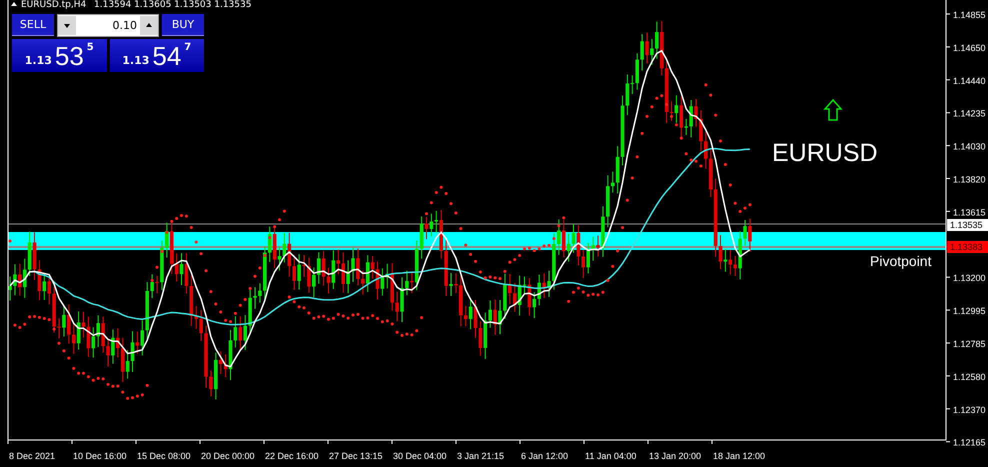 The width and height of the screenshot is (988, 467). What do you see at coordinates (967, 247) in the screenshot?
I see `pivot-price-label: 1.13383` at bounding box center [967, 247].